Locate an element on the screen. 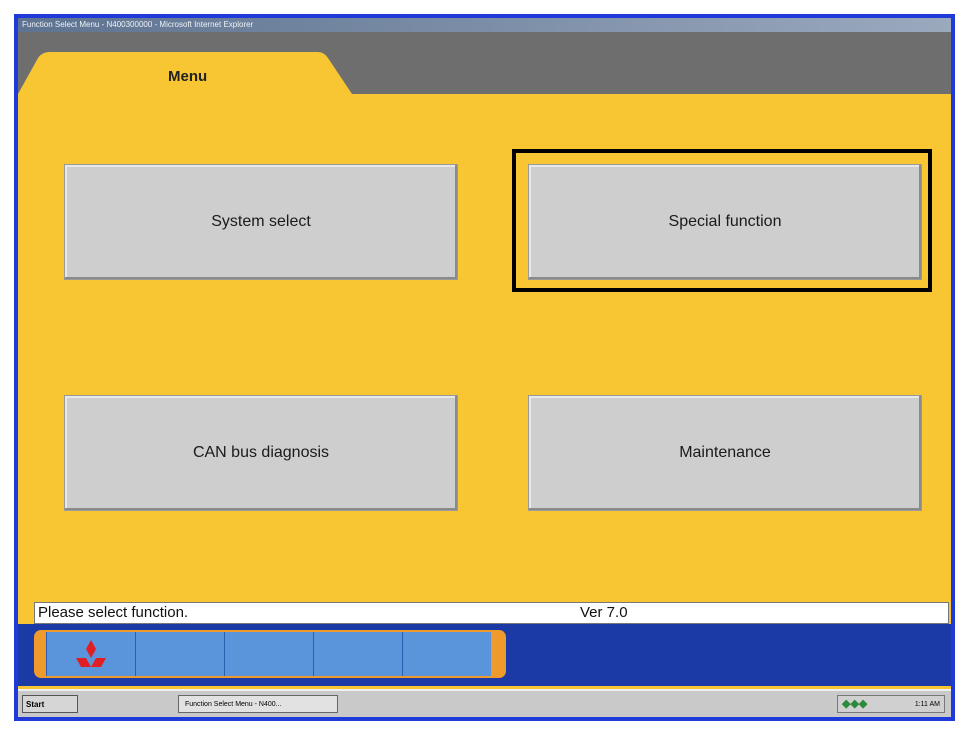 This screenshot has height=739, width=961. maintenance-button: Maintenance is located at coordinates (725, 453).